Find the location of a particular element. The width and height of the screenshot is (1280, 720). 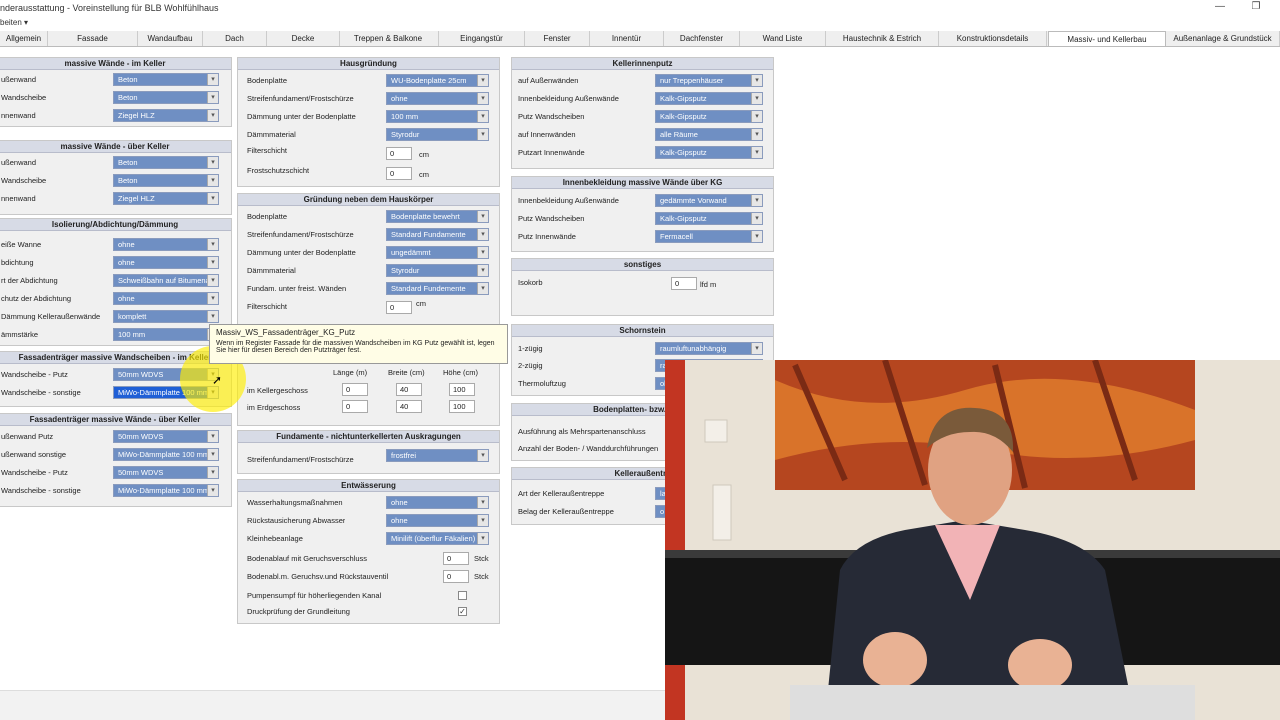

dropdown-ib-2: Fermacell ▾ is located at coordinates (709, 236).